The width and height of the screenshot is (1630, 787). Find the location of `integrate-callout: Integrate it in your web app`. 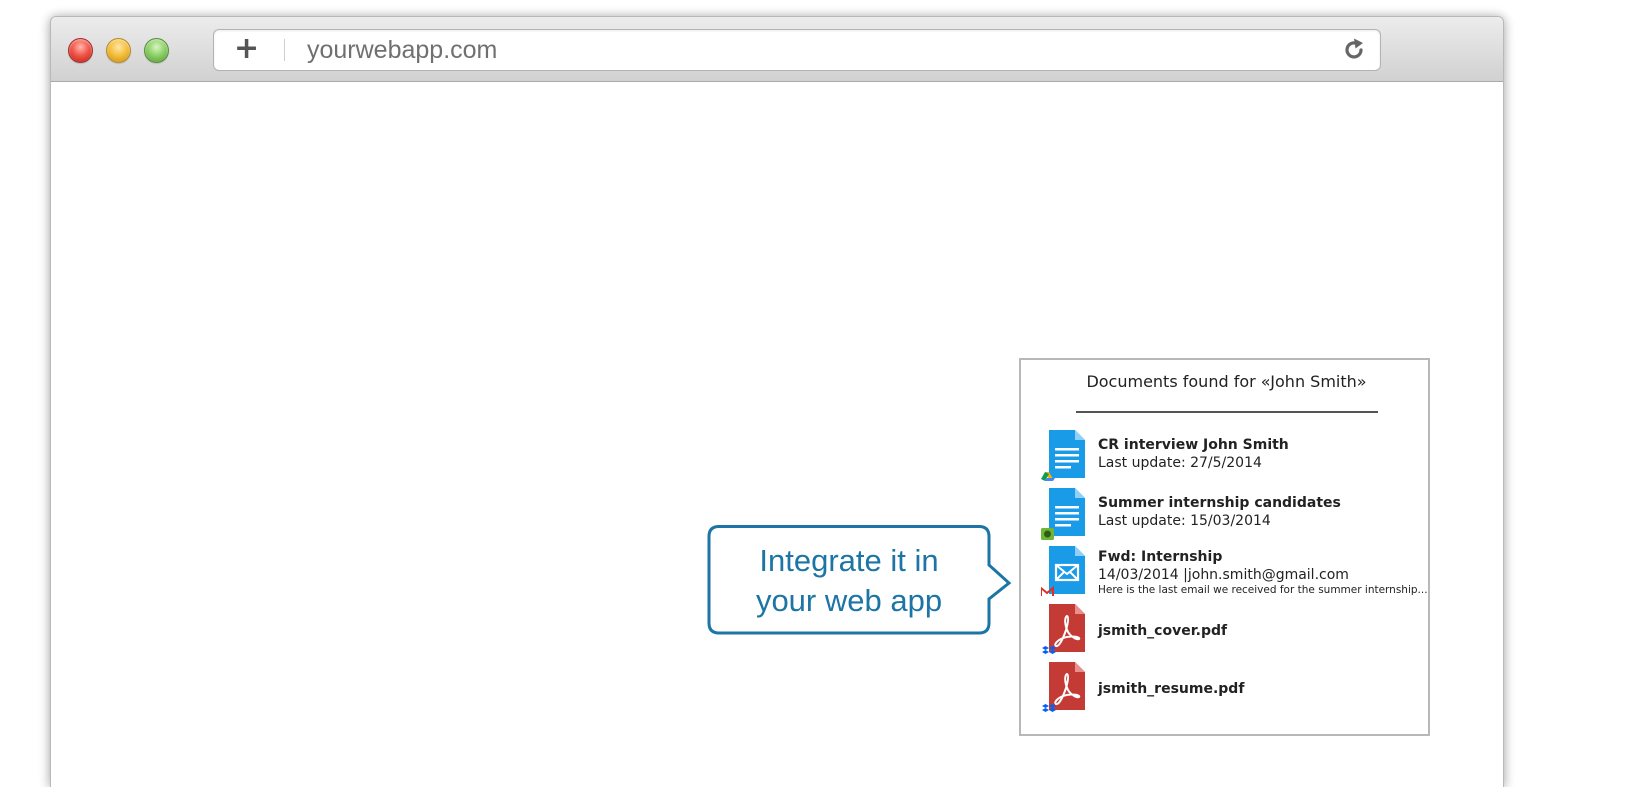

integrate-callout: Integrate it in your web app is located at coordinates (859, 580).